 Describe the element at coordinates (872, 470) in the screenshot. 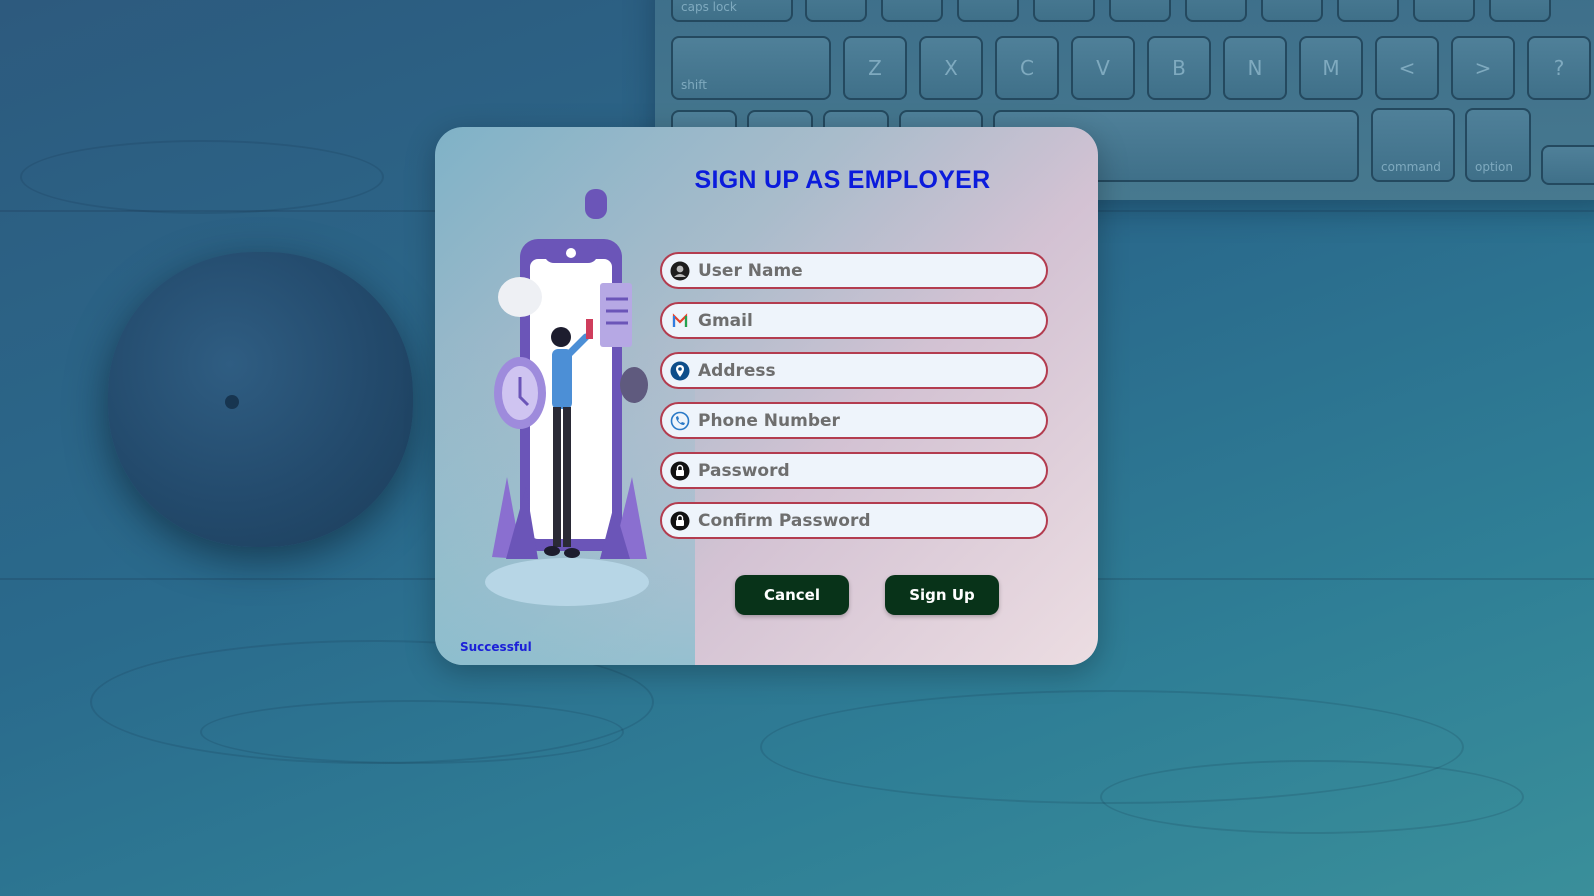

I see `password-input` at that location.